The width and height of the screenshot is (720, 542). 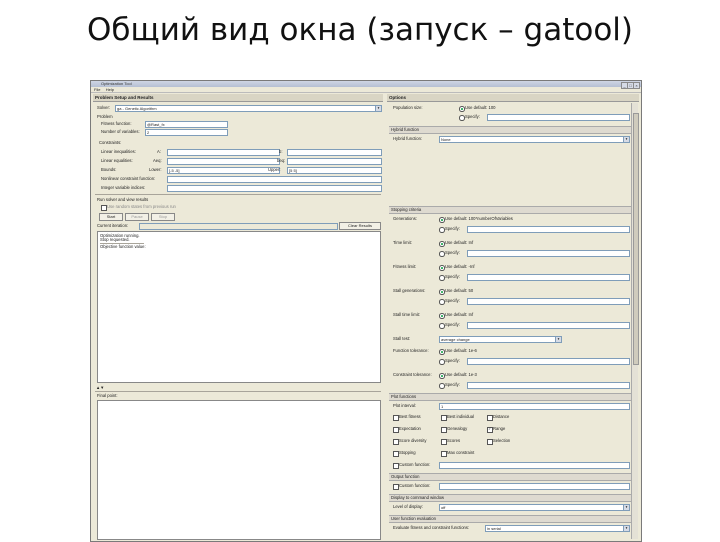 I want to click on bounds-label: Bounds:, so click(x=109, y=169).